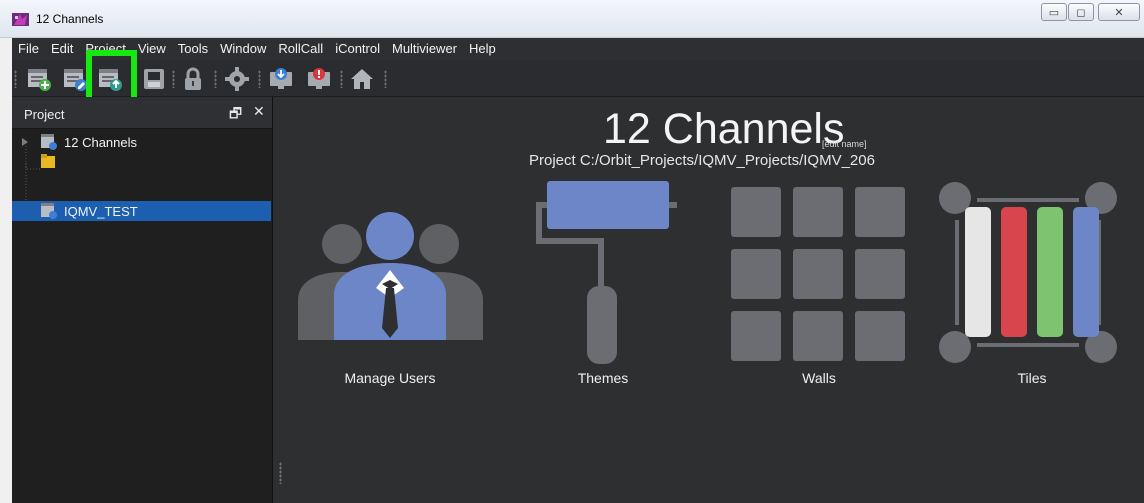 Image resolution: width=1144 pixels, height=503 pixels. What do you see at coordinates (362, 79) in the screenshot?
I see `home-icon` at bounding box center [362, 79].